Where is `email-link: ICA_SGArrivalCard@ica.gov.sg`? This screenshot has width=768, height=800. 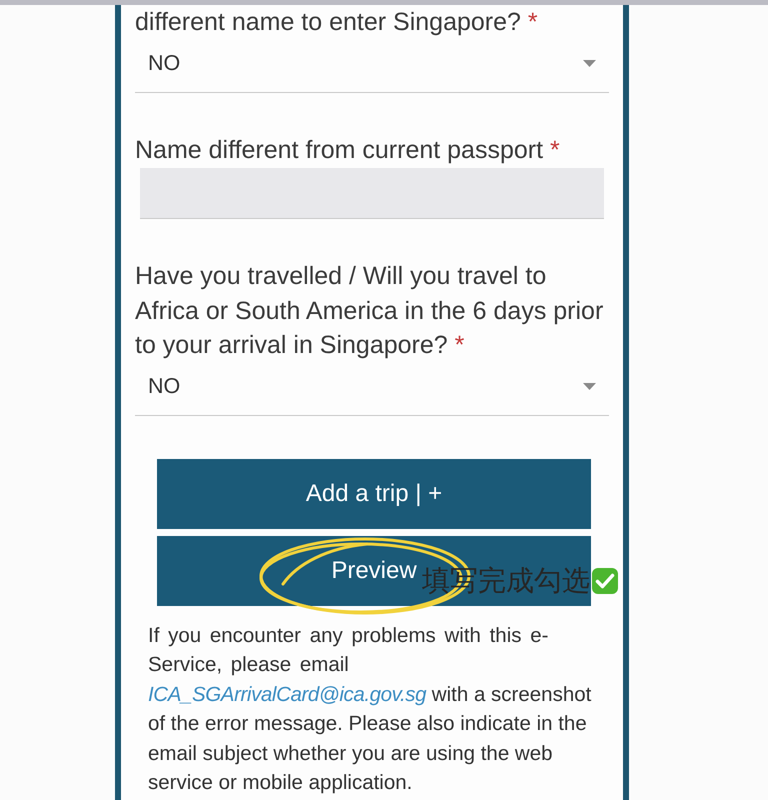
email-link: ICA_SGArrivalCard@ica.gov.sg is located at coordinates (287, 694).